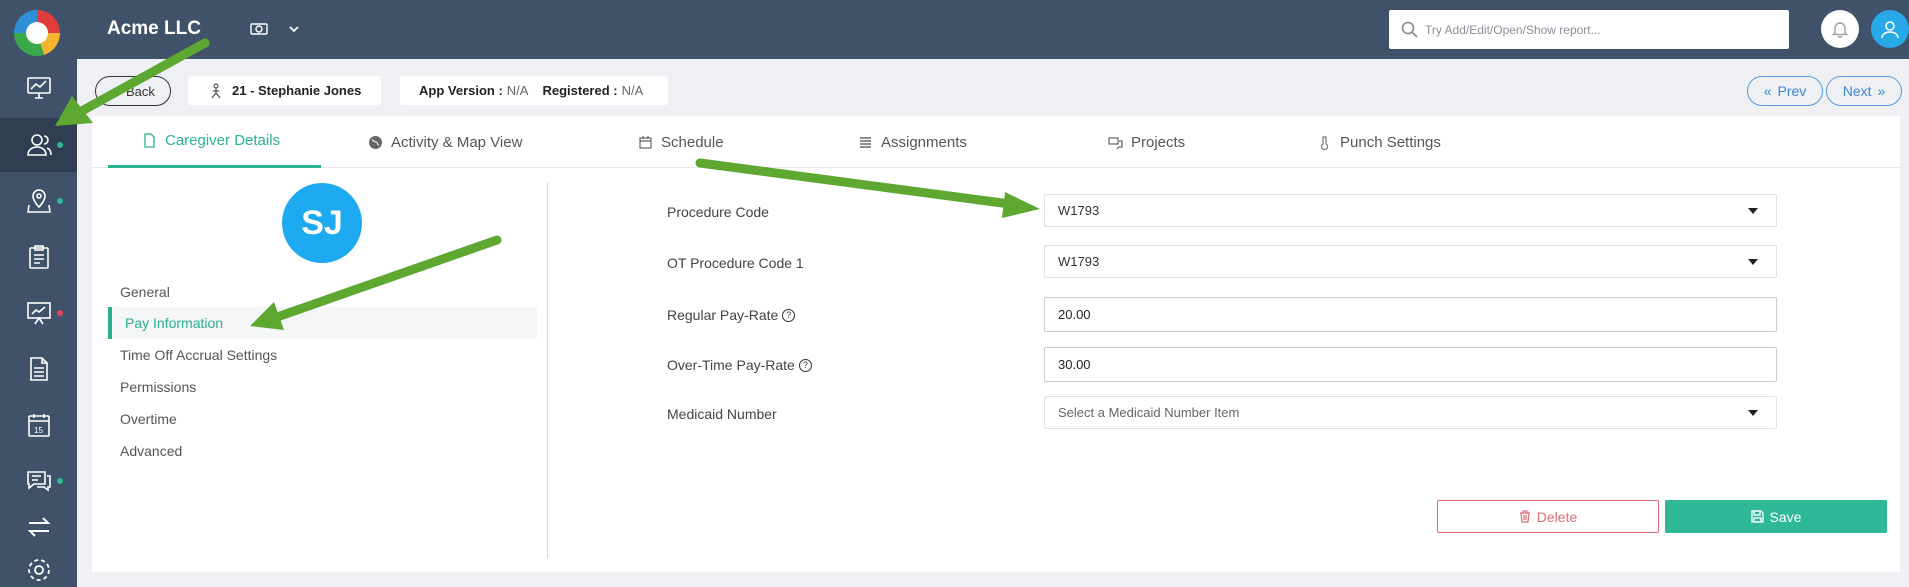  What do you see at coordinates (322, 223) in the screenshot?
I see `avatar: SJ` at bounding box center [322, 223].